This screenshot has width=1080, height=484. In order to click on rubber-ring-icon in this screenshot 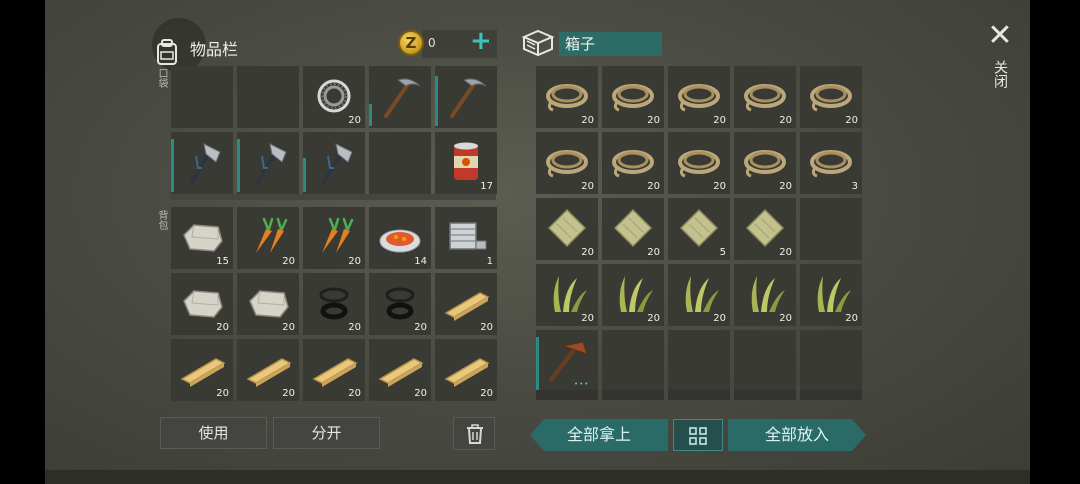, I will do `click(400, 303)`.